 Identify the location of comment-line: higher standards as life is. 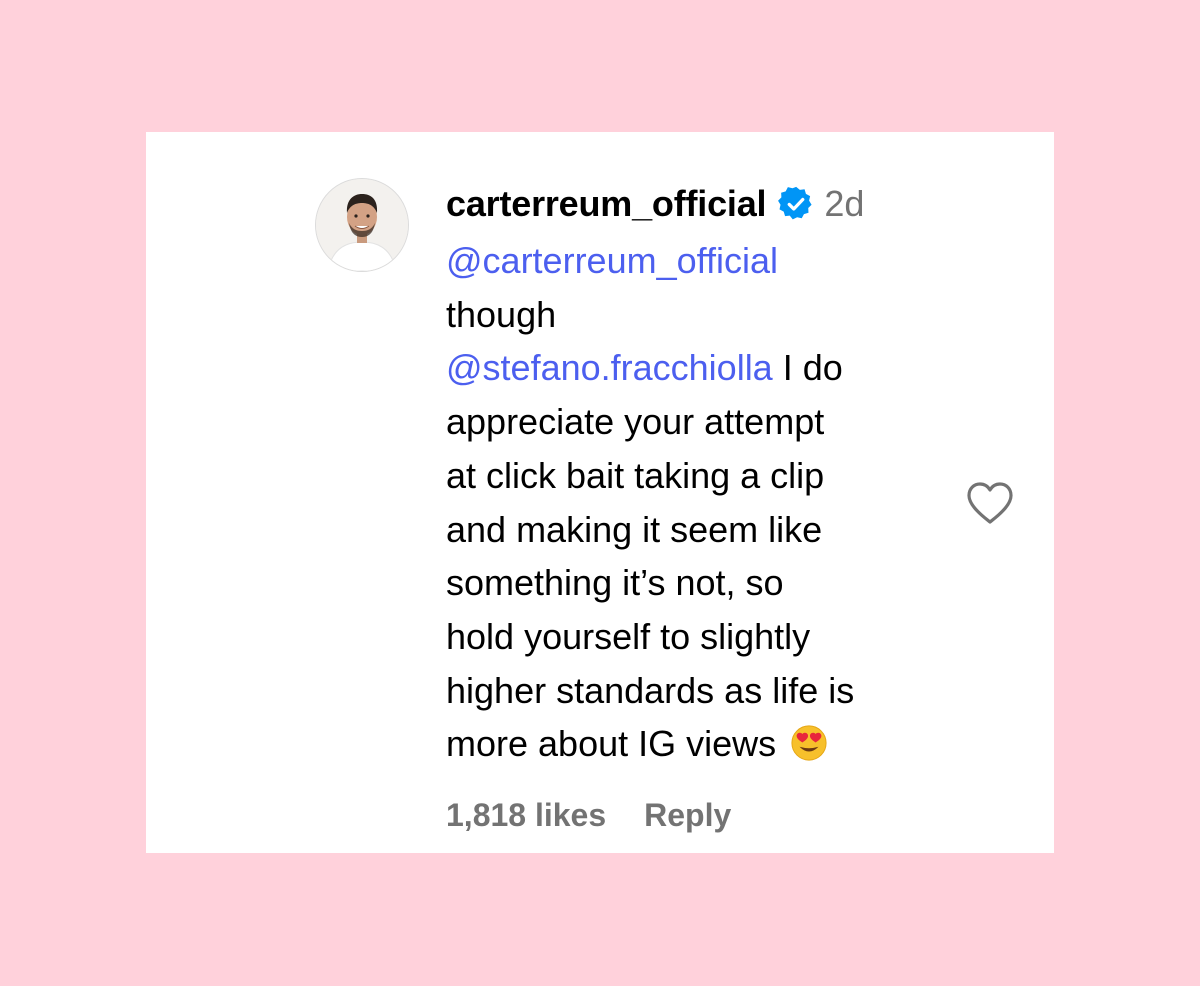
(711, 691).